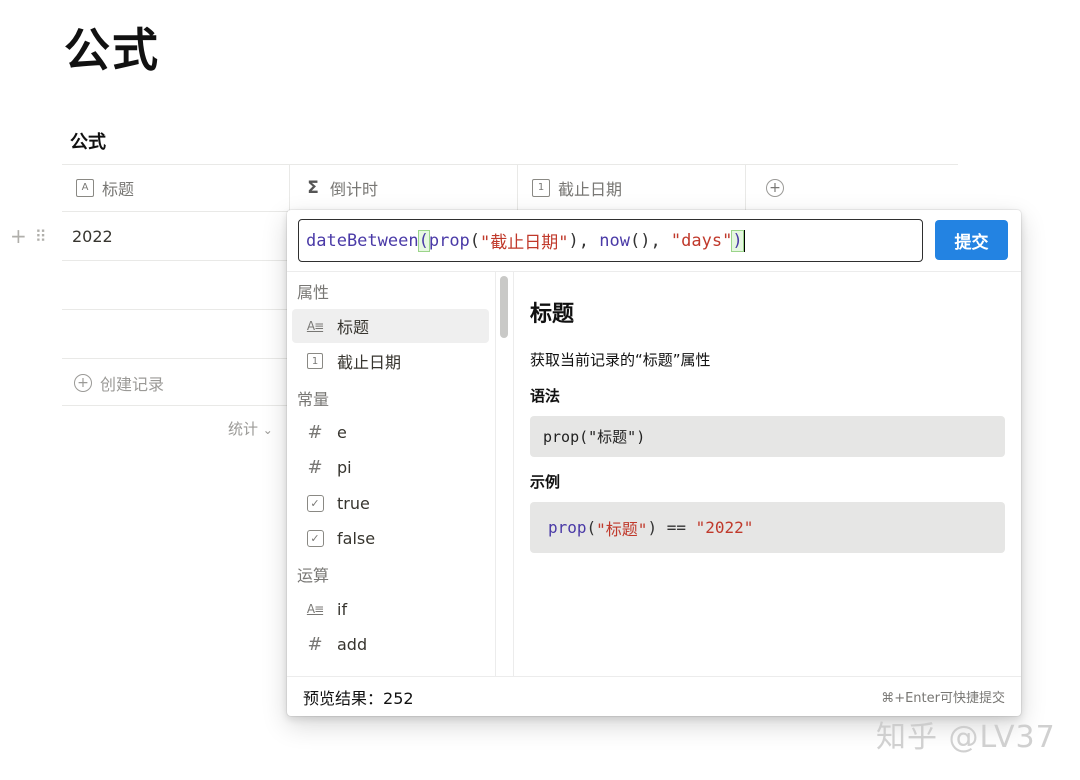 Image resolution: width=1080 pixels, height=780 pixels. What do you see at coordinates (356, 538) in the screenshot?
I see `list-item-label: false` at bounding box center [356, 538].